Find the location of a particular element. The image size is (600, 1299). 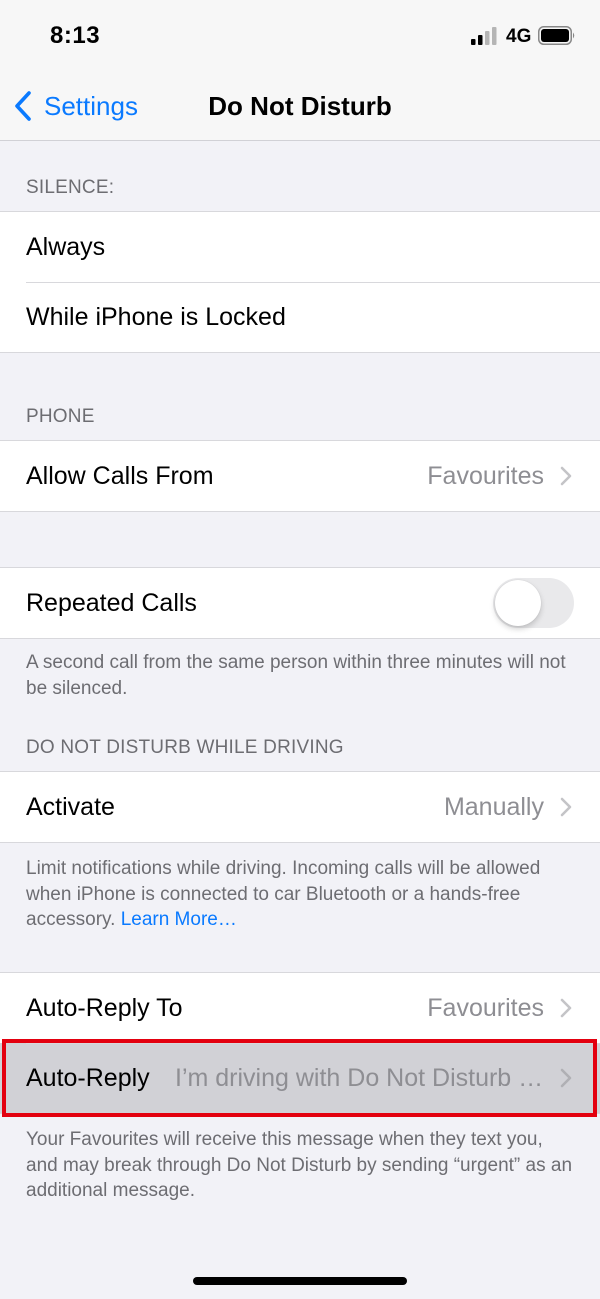

row-label: Auto-Reply To is located at coordinates (104, 1007).